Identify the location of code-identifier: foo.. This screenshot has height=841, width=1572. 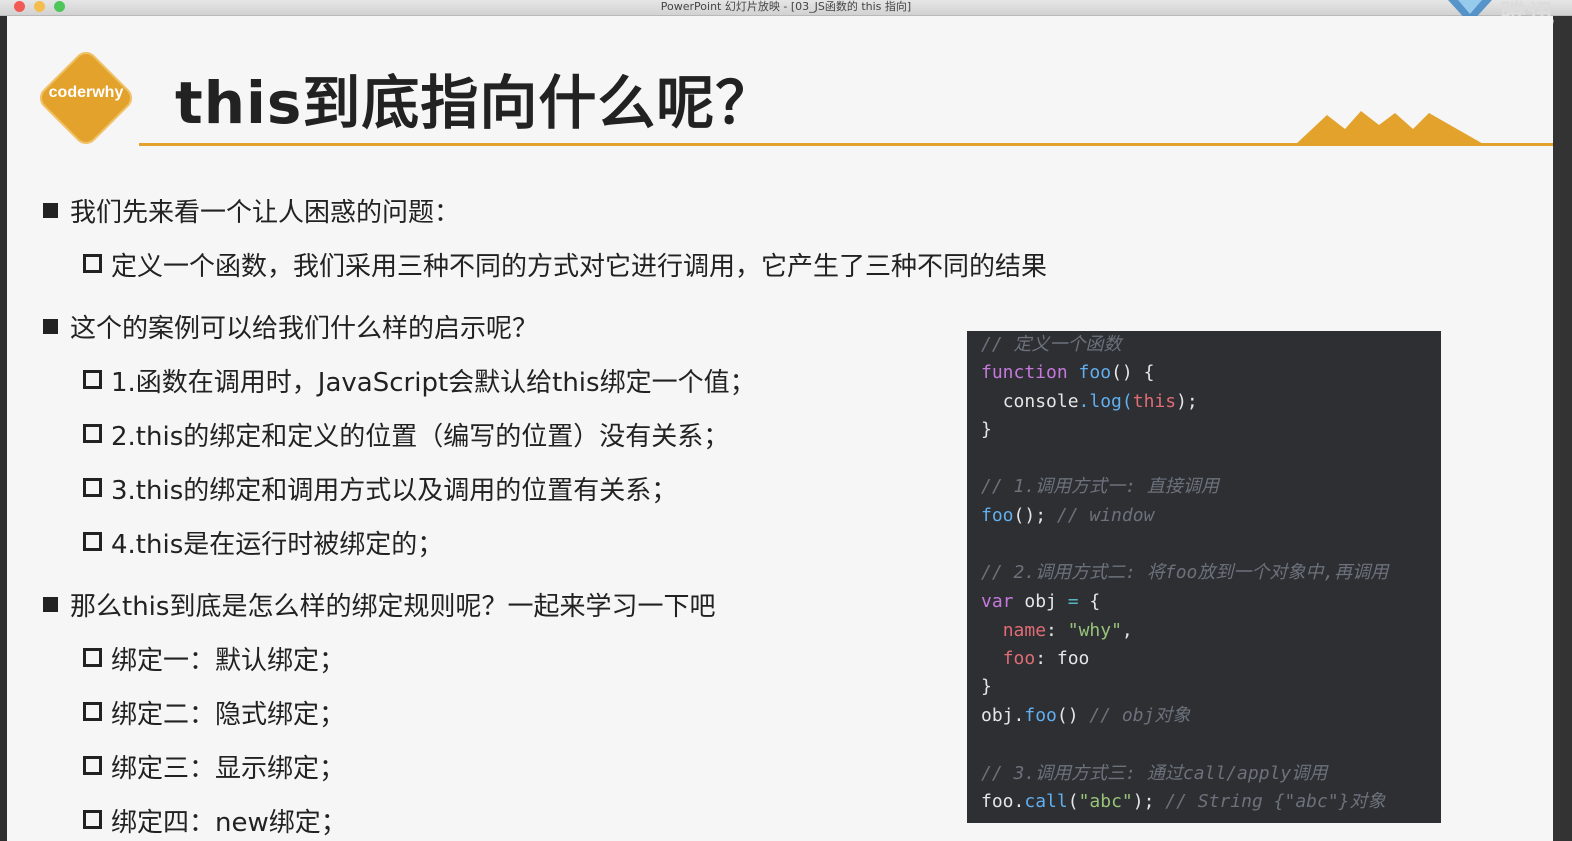
(1003, 801).